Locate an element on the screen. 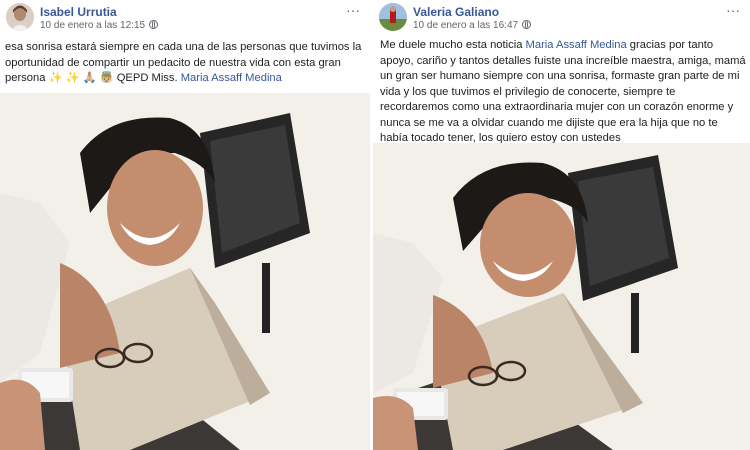  date-text: 10 de enero a las 12:15 is located at coordinates (92, 25).